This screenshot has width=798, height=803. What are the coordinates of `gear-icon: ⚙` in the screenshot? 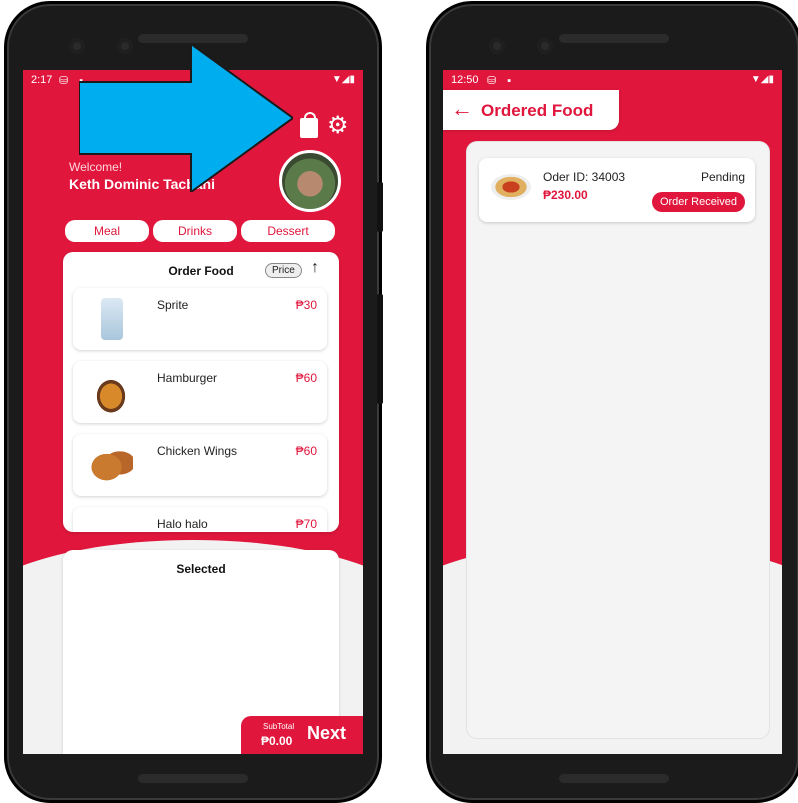 It's located at (338, 126).